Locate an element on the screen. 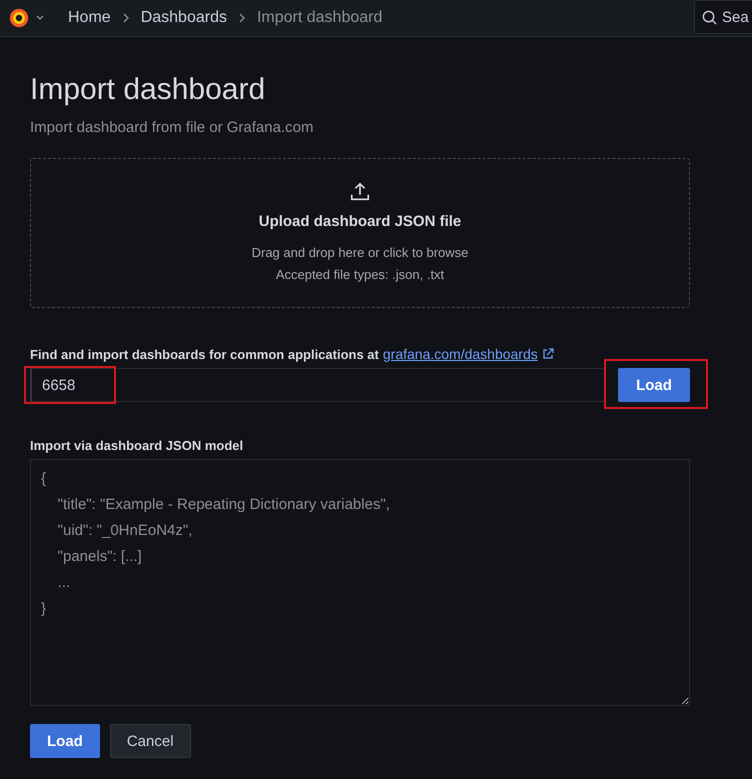 The width and height of the screenshot is (752, 779). breadcrumb-link: Home is located at coordinates (89, 18).